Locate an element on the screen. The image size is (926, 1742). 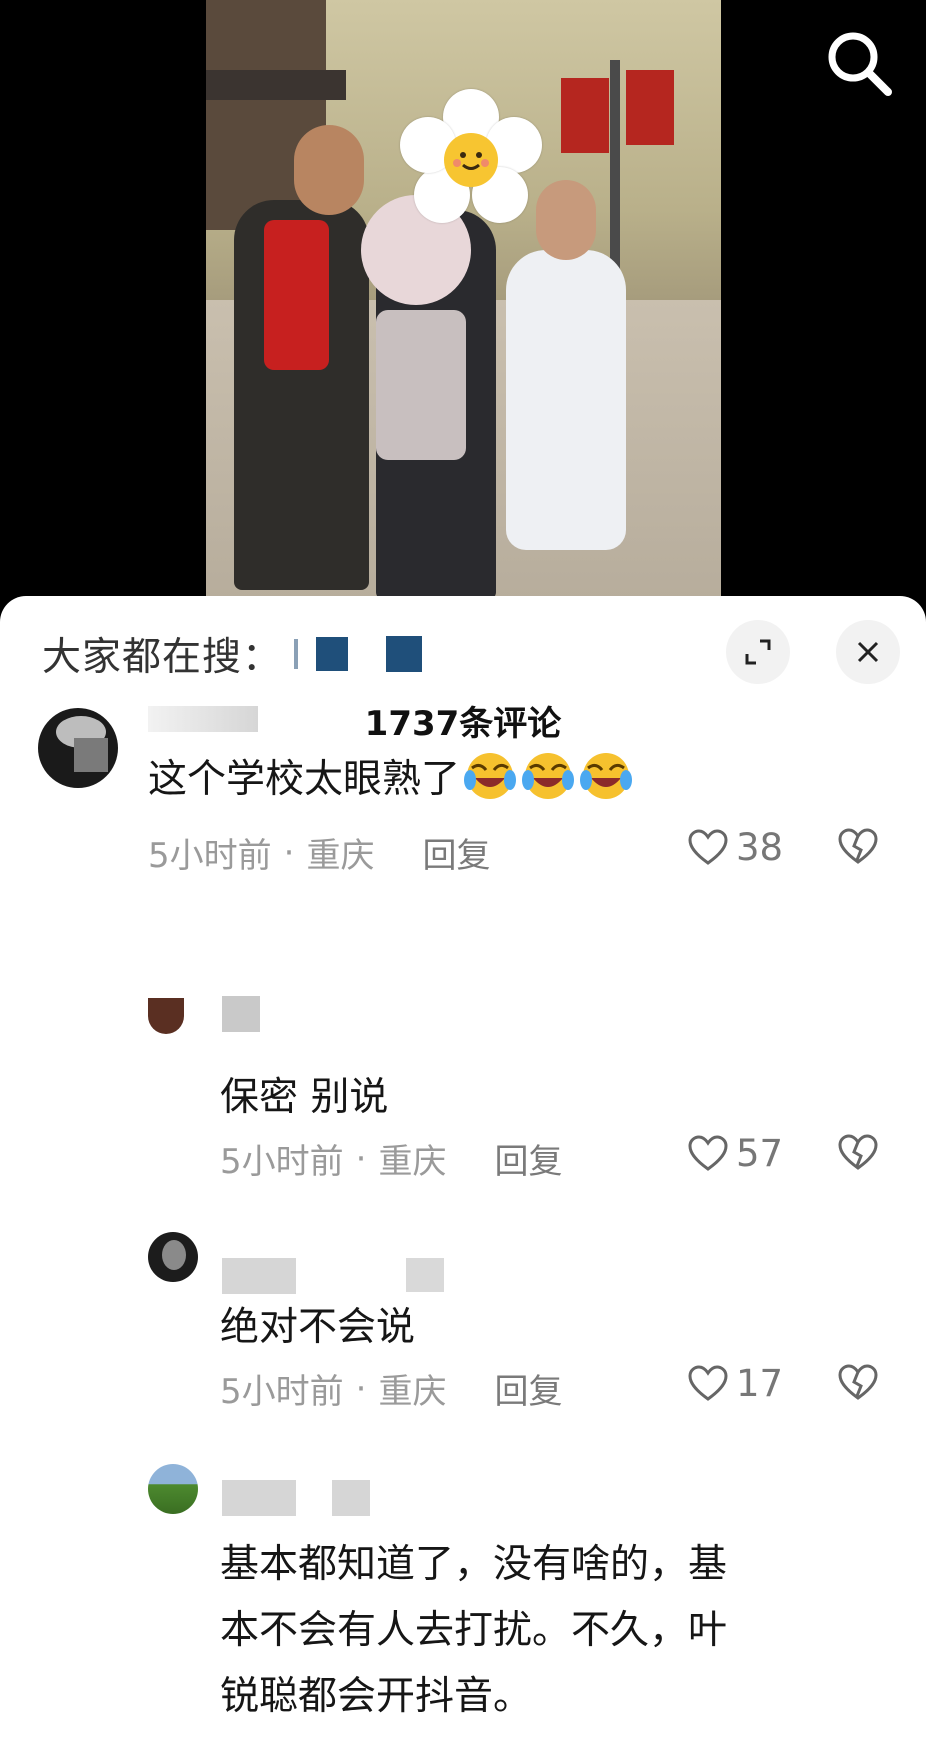
comment-text: 绝对不会说 is located at coordinates (318, 1327).